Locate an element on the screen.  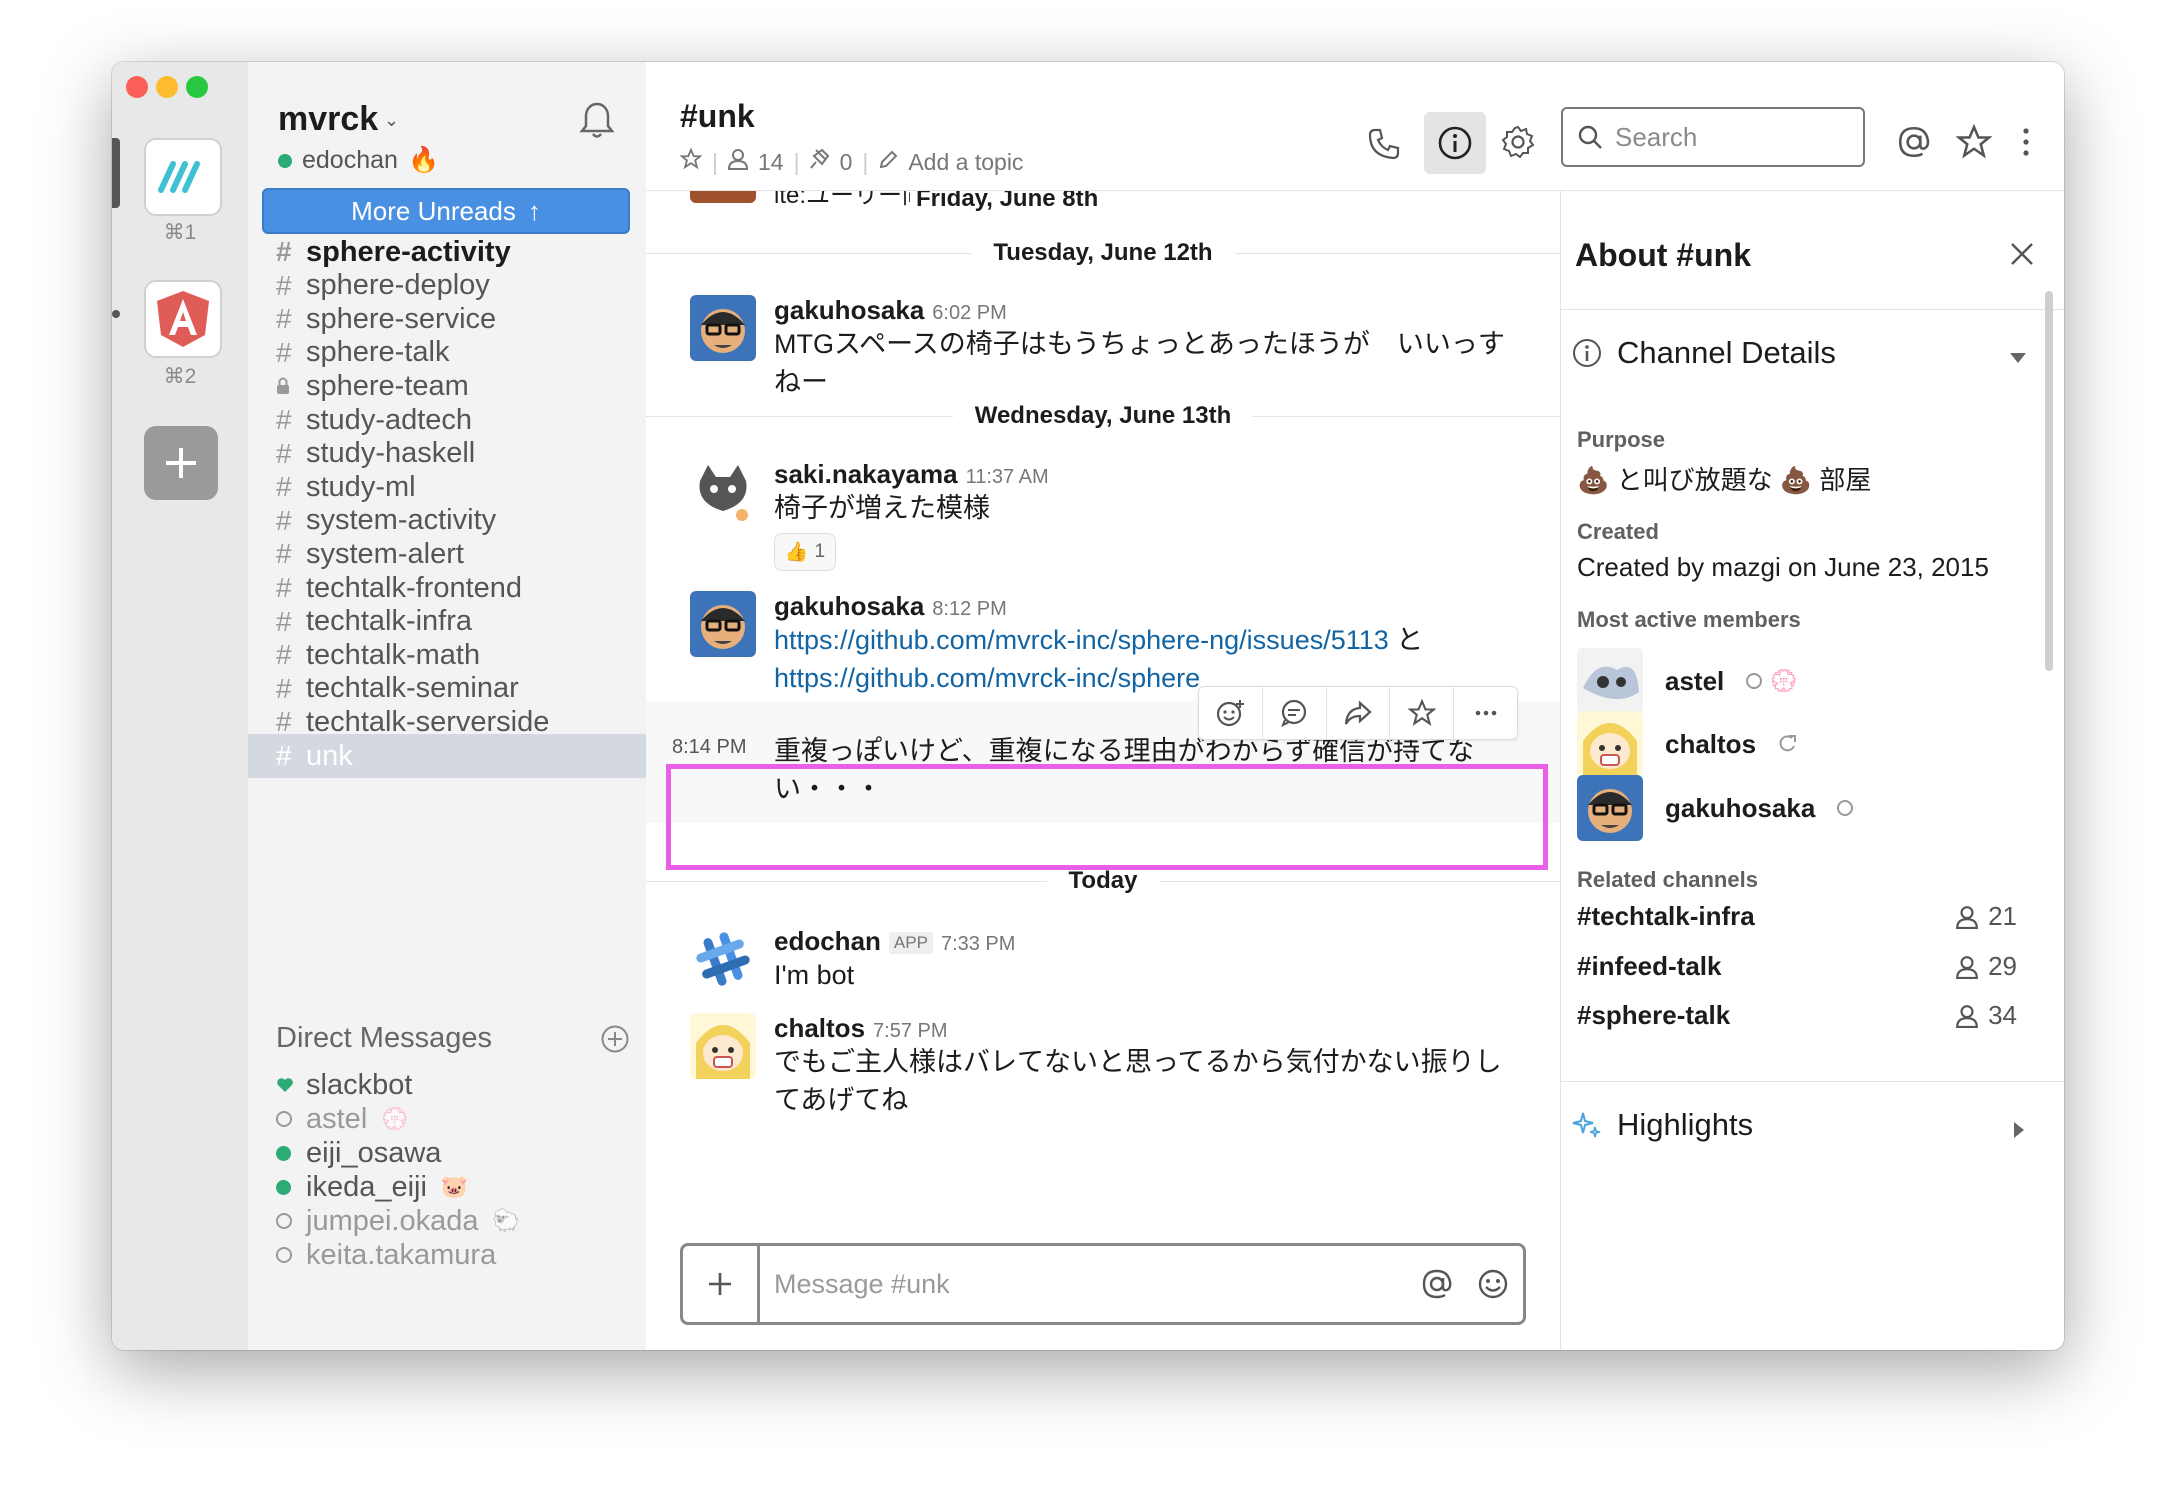
current-user: edochan 🔥 is located at coordinates (358, 160).